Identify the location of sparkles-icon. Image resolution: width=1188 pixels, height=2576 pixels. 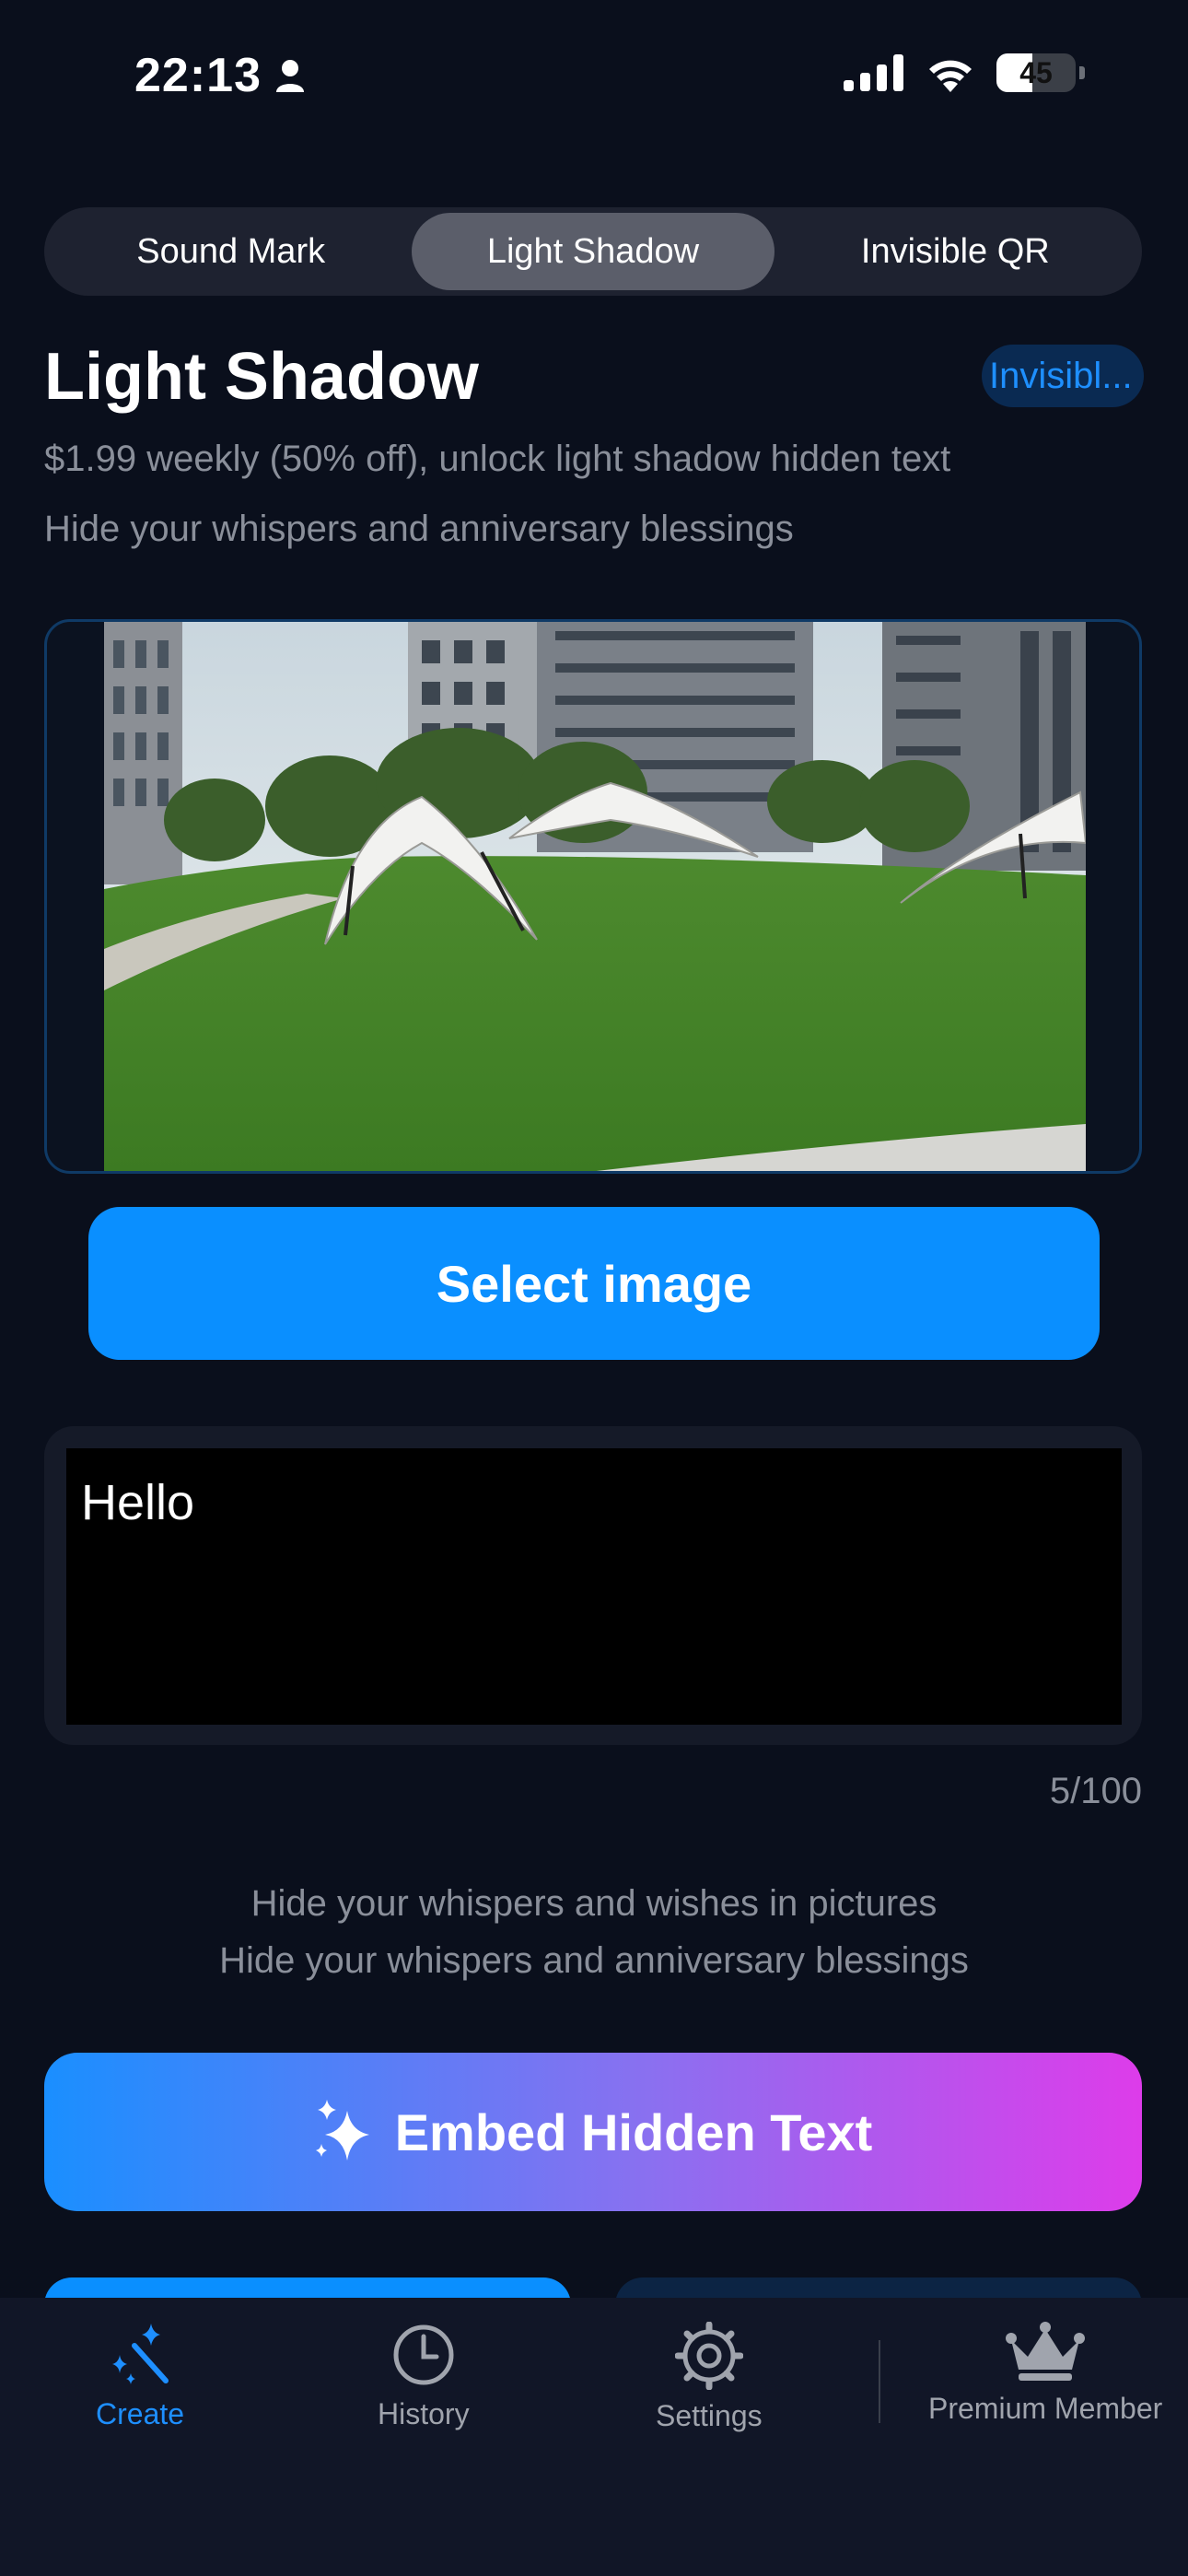
(342, 2130).